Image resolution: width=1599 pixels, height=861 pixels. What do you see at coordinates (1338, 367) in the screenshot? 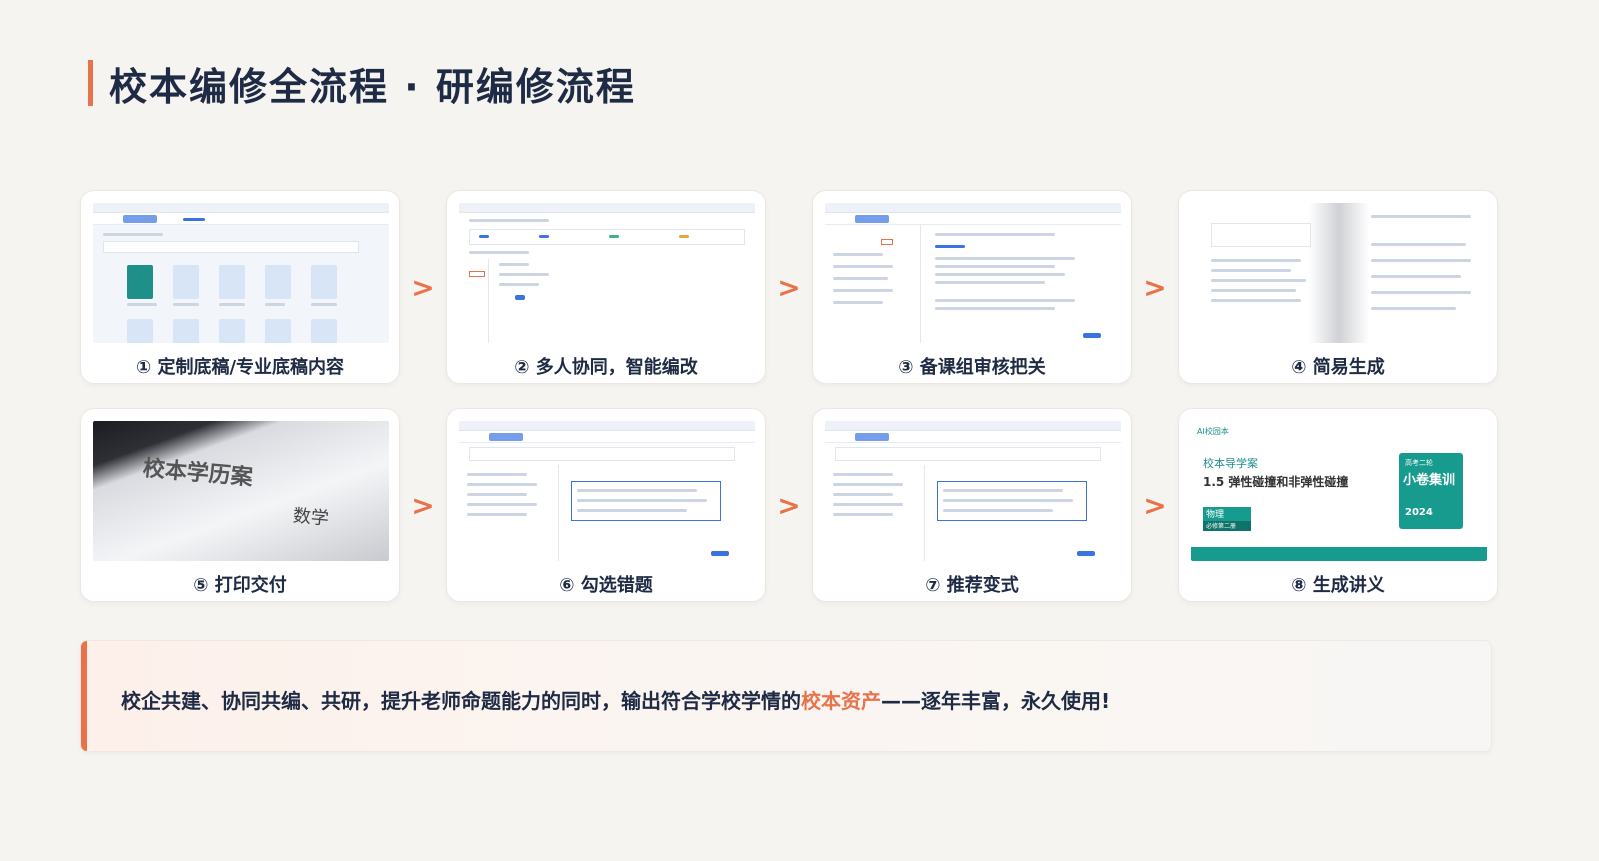
I see `step-label: ④ 简易生成` at bounding box center [1338, 367].